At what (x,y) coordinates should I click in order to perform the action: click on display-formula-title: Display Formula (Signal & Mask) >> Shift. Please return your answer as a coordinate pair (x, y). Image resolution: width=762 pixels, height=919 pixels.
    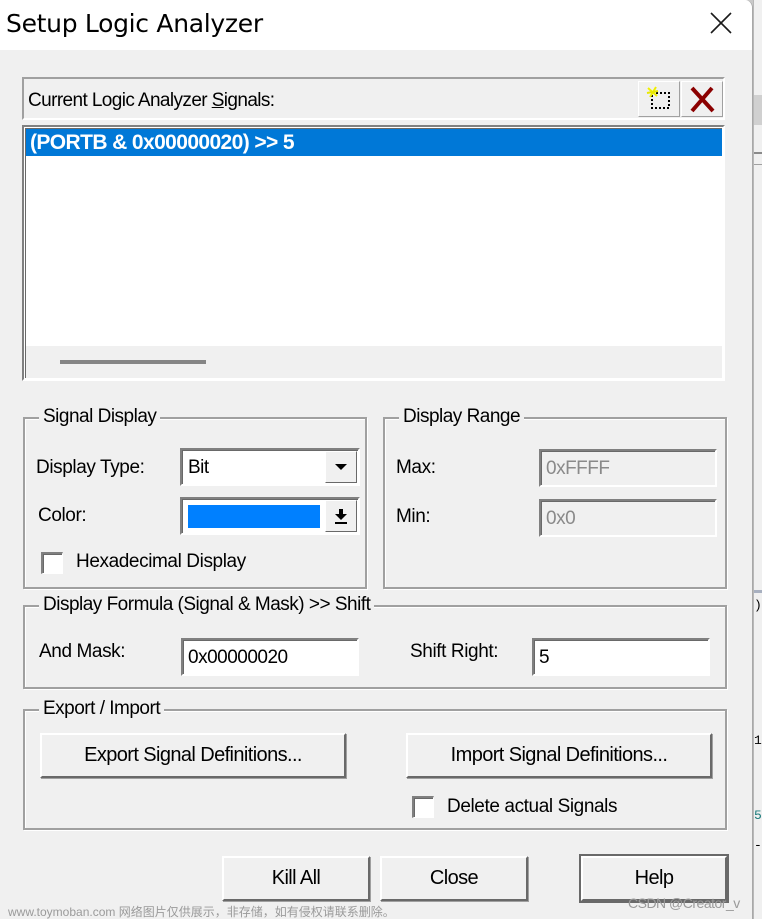
    Looking at the image, I should click on (207, 605).